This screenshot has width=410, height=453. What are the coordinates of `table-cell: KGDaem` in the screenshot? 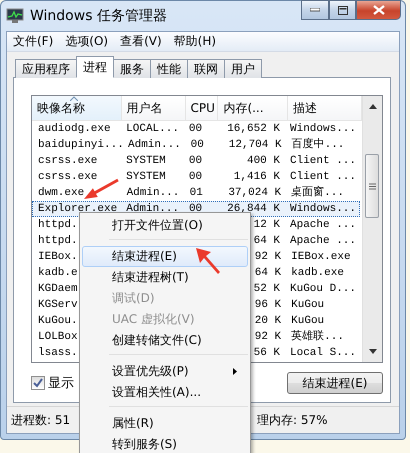 It's located at (58, 289).